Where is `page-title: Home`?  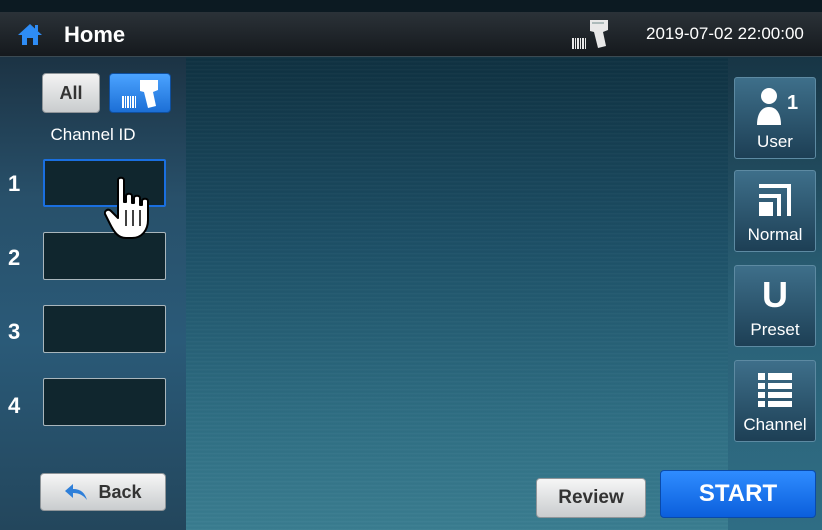 page-title: Home is located at coordinates (95, 34).